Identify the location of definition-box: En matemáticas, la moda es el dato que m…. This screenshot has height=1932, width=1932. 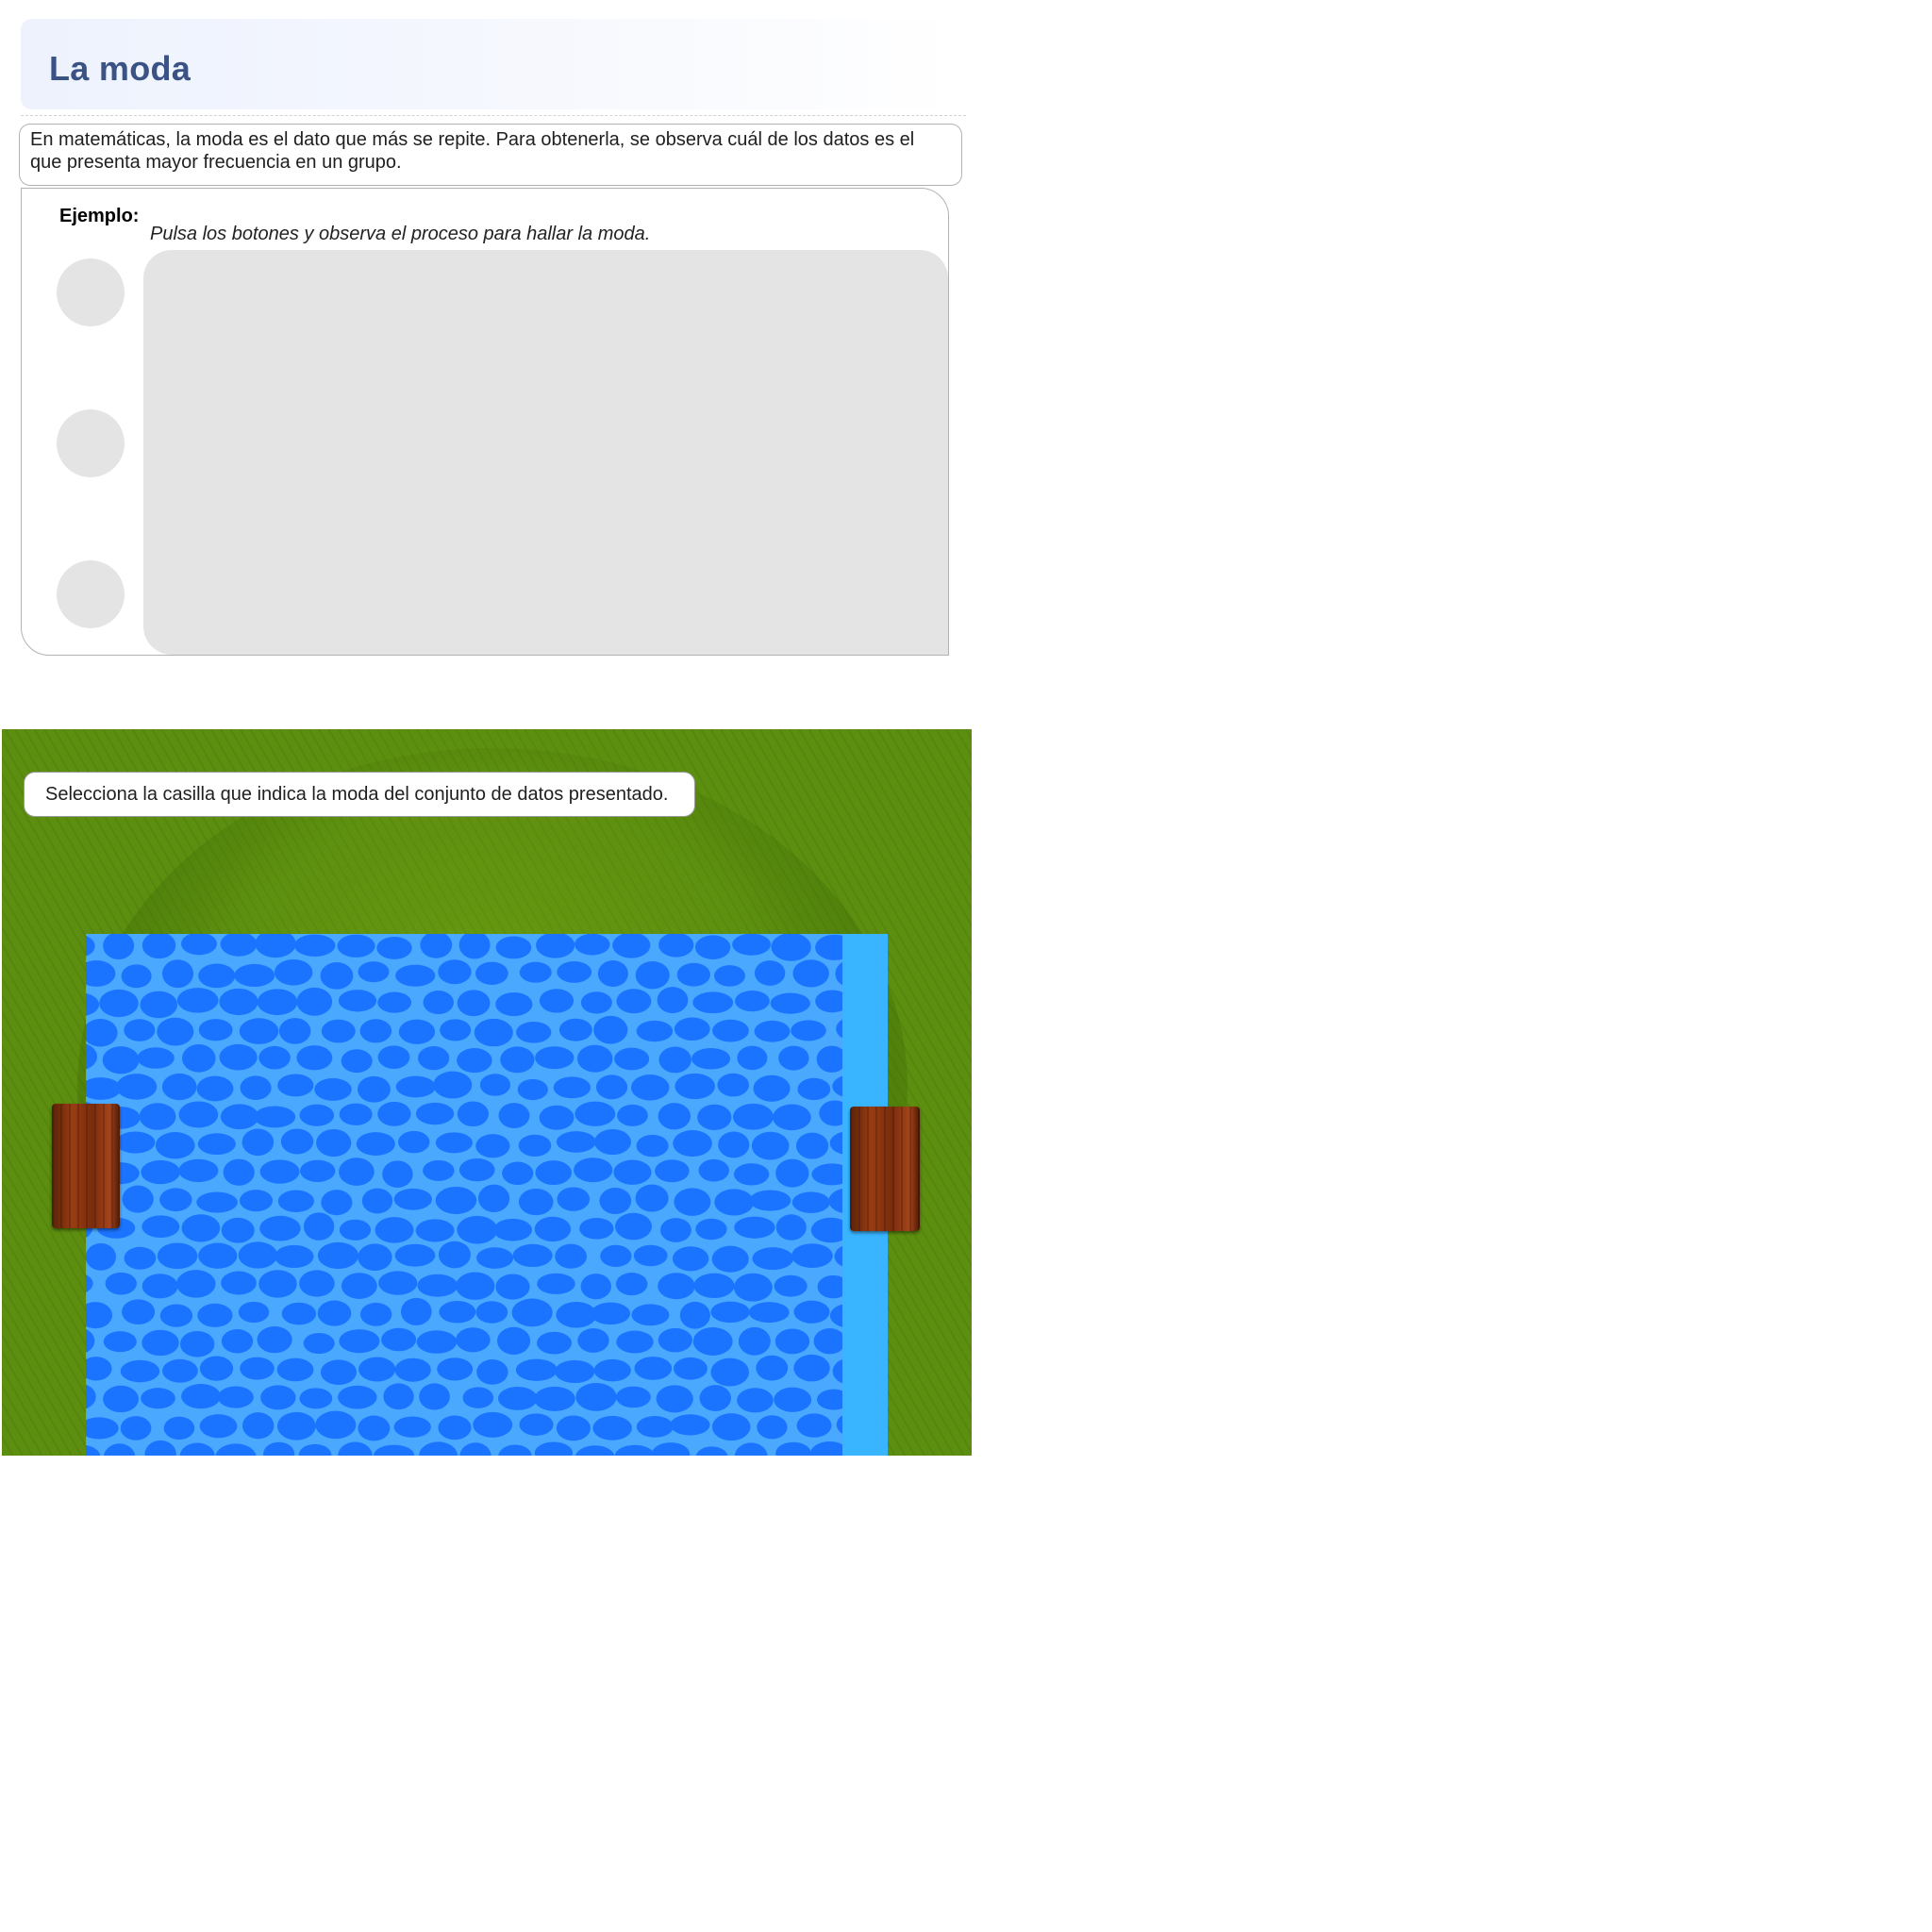
(490, 155).